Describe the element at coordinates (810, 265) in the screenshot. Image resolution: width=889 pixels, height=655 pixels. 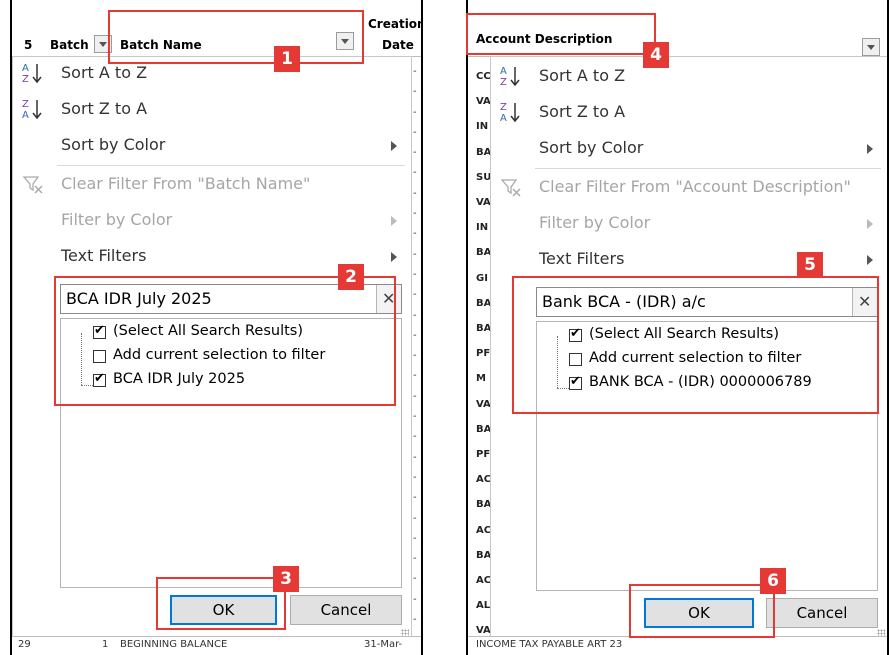
I see `callout-badge-5: 5` at that location.